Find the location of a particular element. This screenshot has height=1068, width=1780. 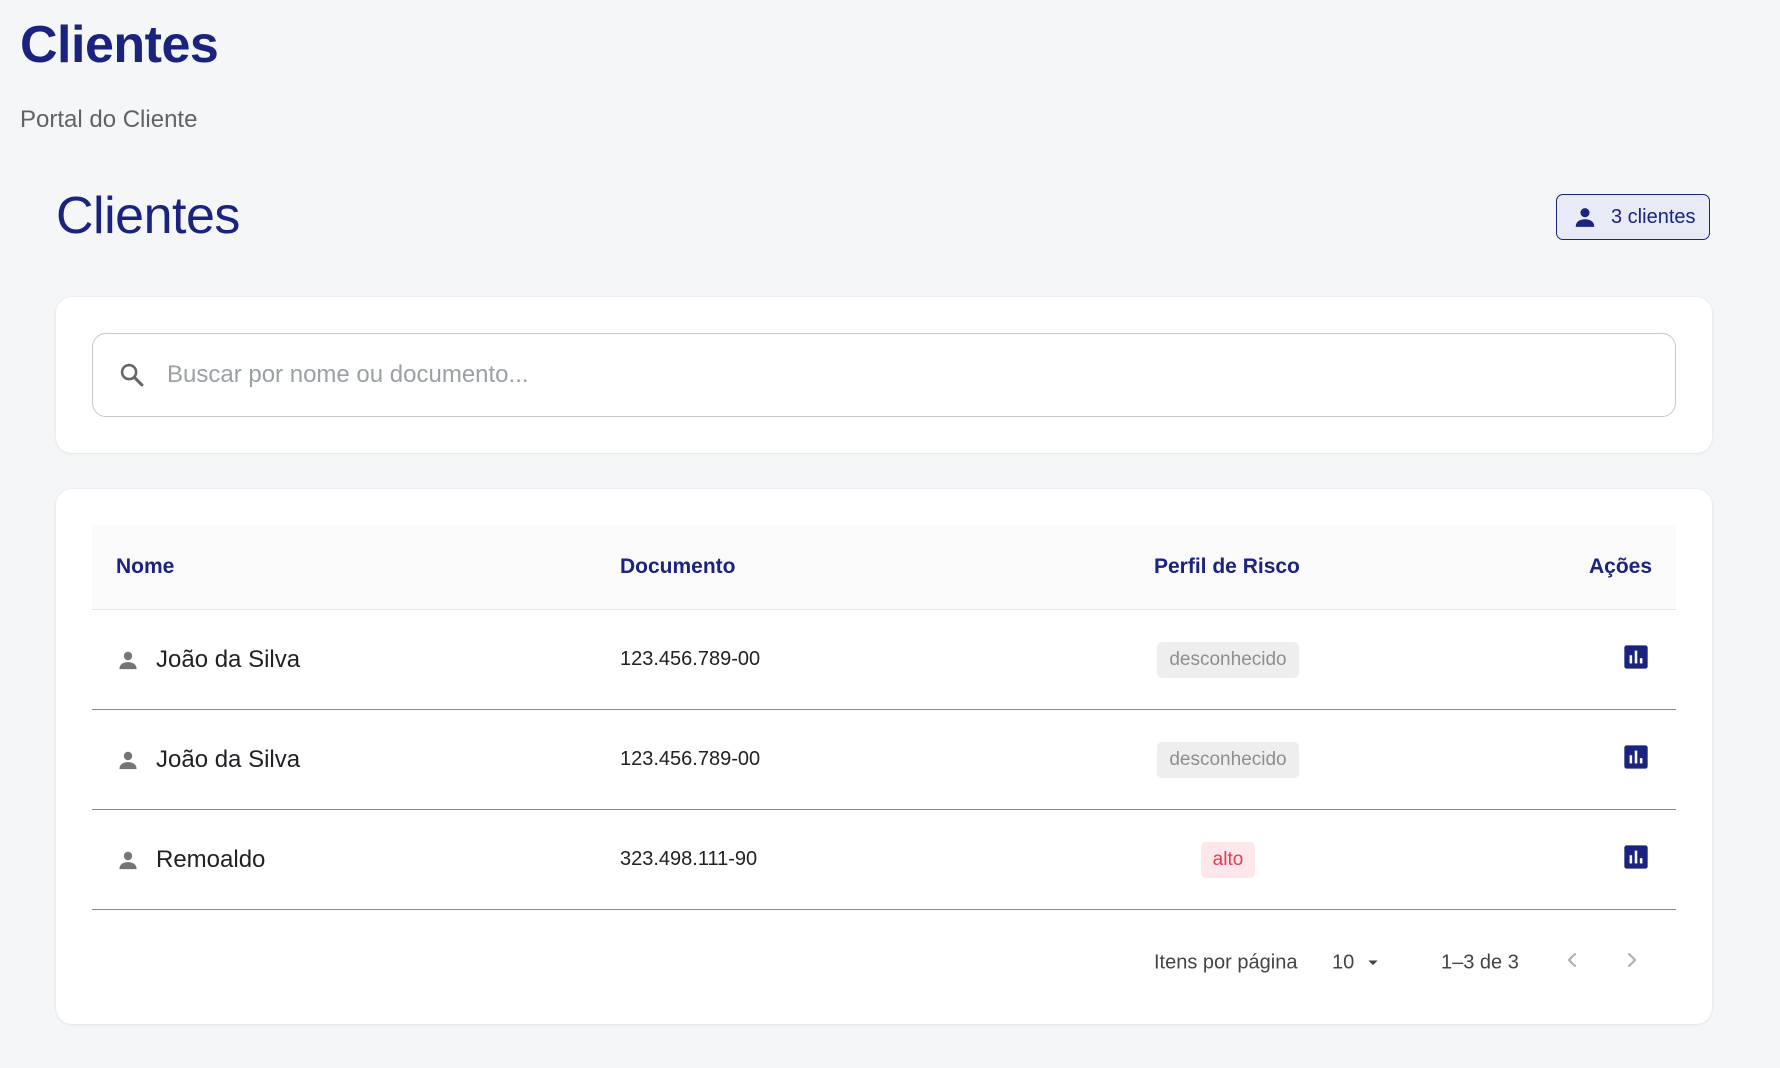

client-document: 323.498.111-90 is located at coordinates (689, 859).